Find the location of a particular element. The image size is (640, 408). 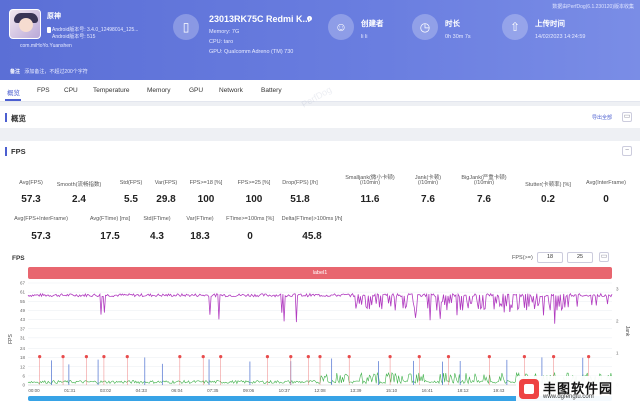

y-tick-label: 18 is located at coordinates (23, 357).